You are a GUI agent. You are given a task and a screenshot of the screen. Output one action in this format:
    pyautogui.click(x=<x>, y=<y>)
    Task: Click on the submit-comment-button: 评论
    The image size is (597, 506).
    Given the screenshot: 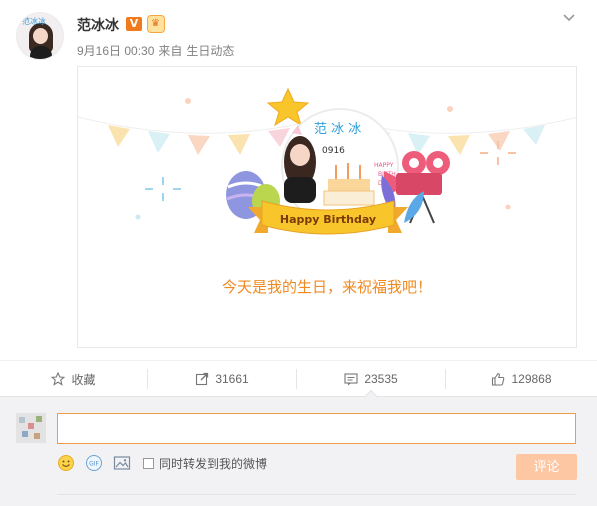 What is the action you would take?
    pyautogui.click(x=546, y=467)
    